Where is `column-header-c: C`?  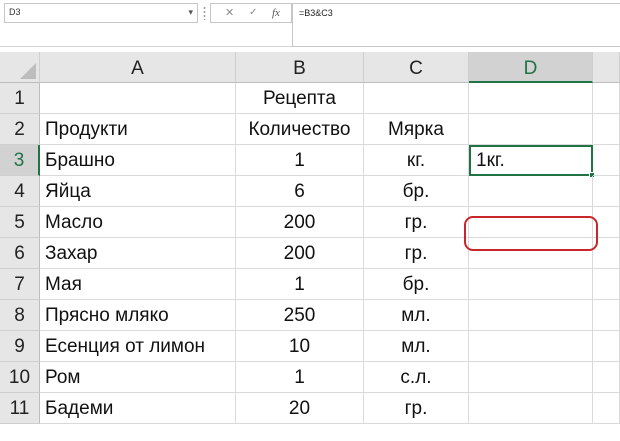 column-header-c: C is located at coordinates (416, 67).